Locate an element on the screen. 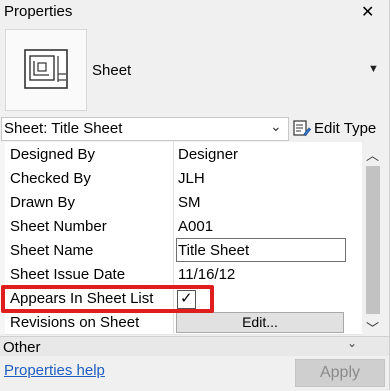  property-value-drawn-by: SM is located at coordinates (189, 202).